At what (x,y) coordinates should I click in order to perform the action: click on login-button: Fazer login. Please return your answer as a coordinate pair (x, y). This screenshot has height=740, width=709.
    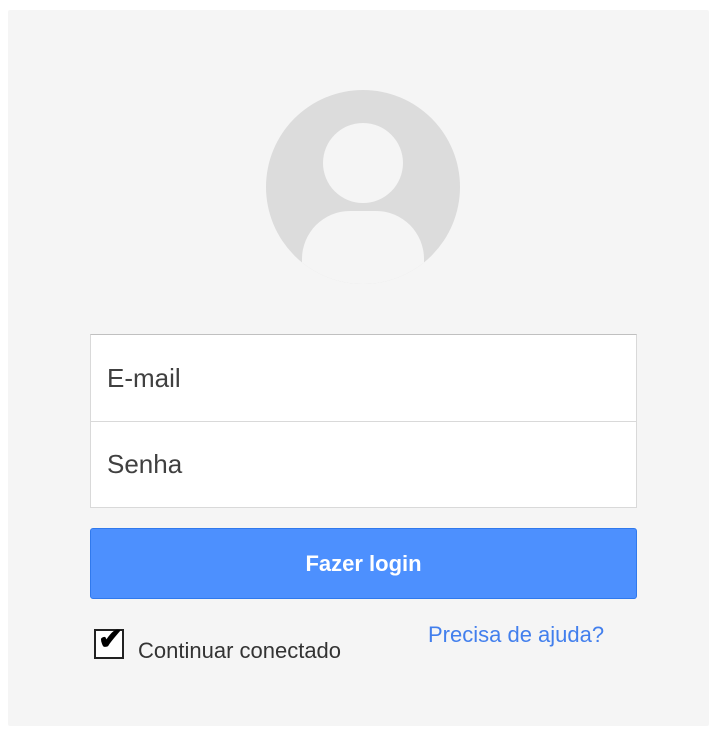
    Looking at the image, I should click on (363, 563).